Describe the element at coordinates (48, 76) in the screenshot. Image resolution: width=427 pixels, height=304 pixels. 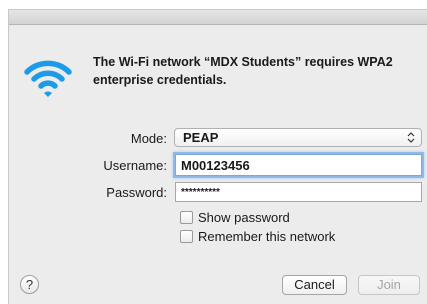
I see `wifi-icon` at that location.